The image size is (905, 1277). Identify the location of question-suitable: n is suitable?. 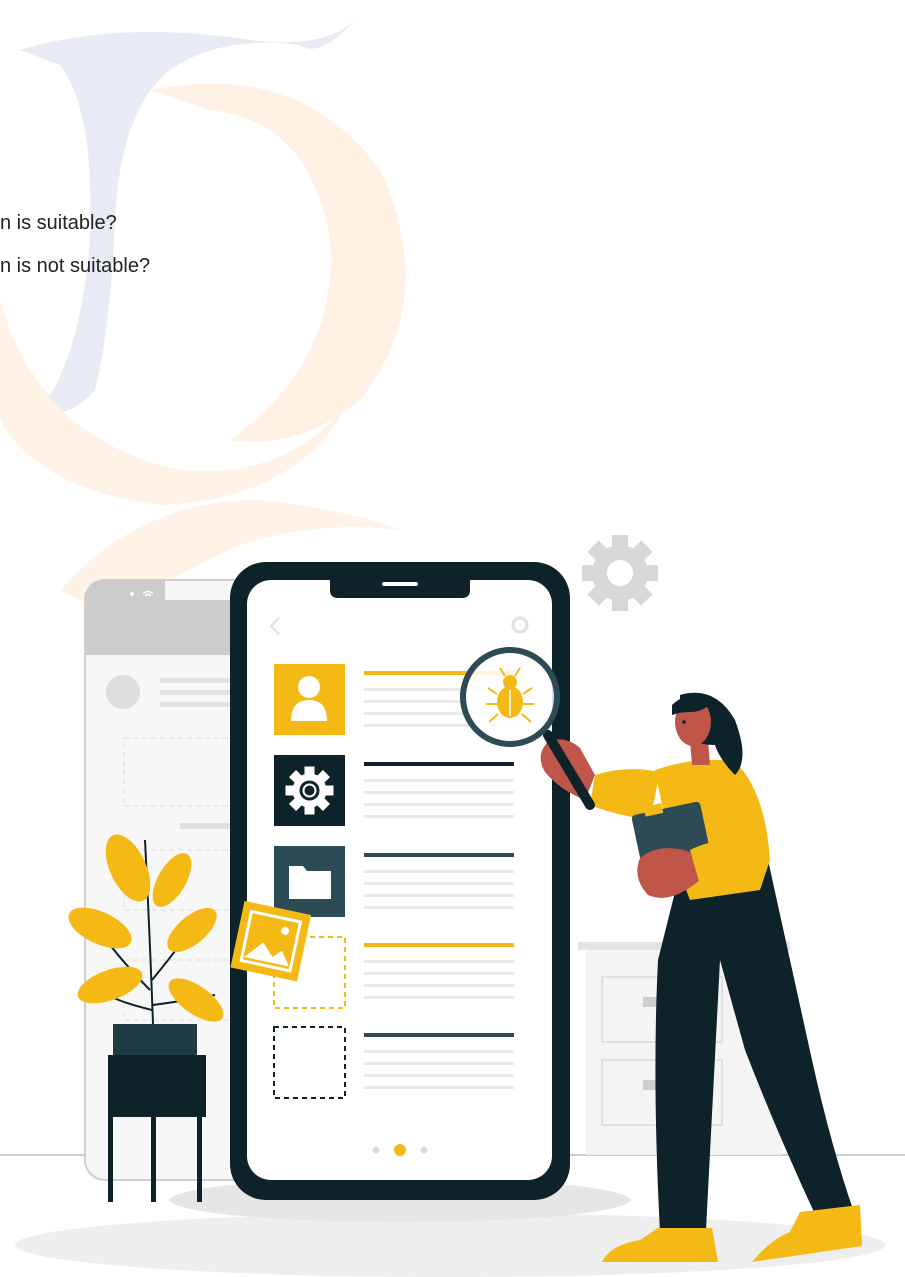
(58, 223).